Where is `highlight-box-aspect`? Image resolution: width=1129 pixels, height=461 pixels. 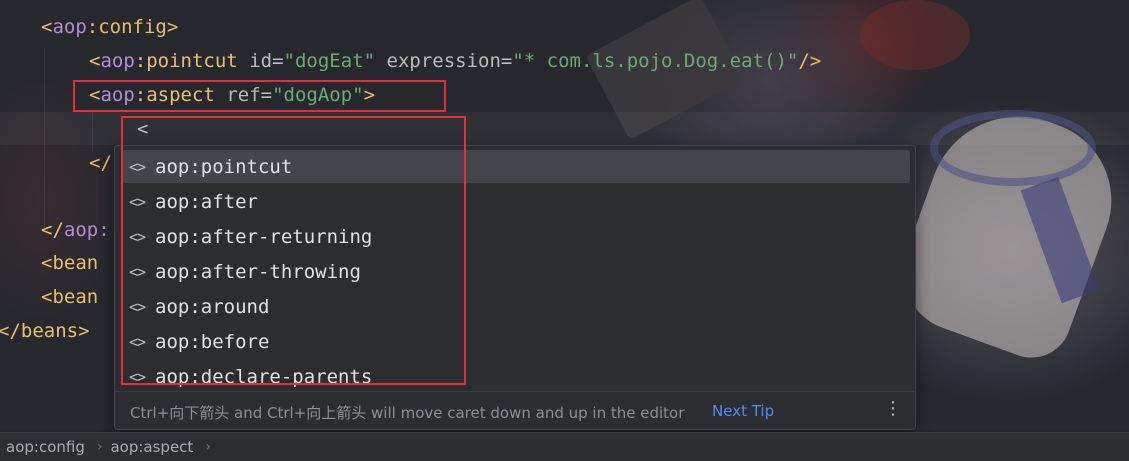 highlight-box-aspect is located at coordinates (259, 96).